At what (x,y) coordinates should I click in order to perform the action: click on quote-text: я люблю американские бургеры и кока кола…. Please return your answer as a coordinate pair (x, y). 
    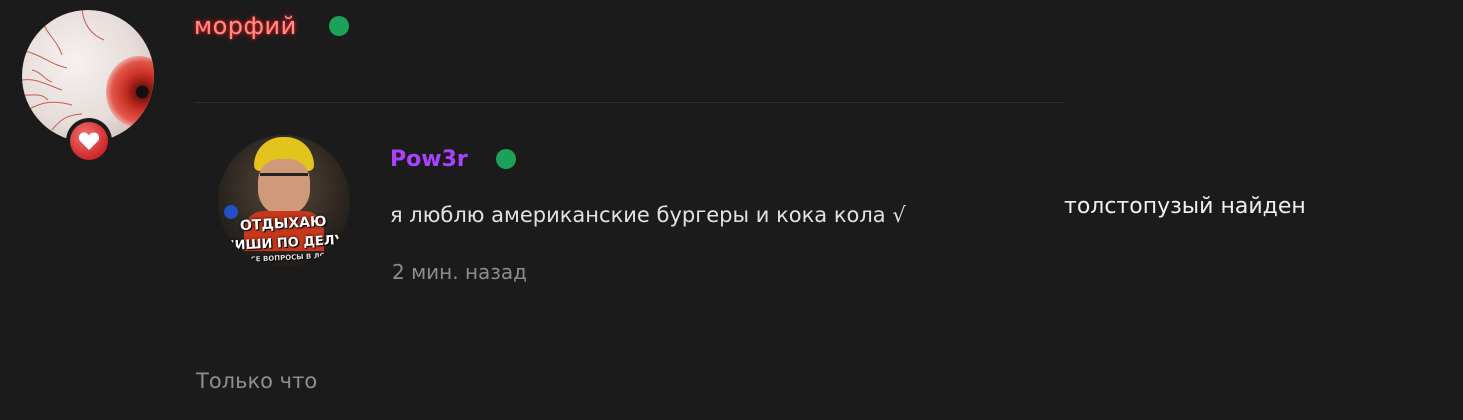
    Looking at the image, I should click on (648, 215).